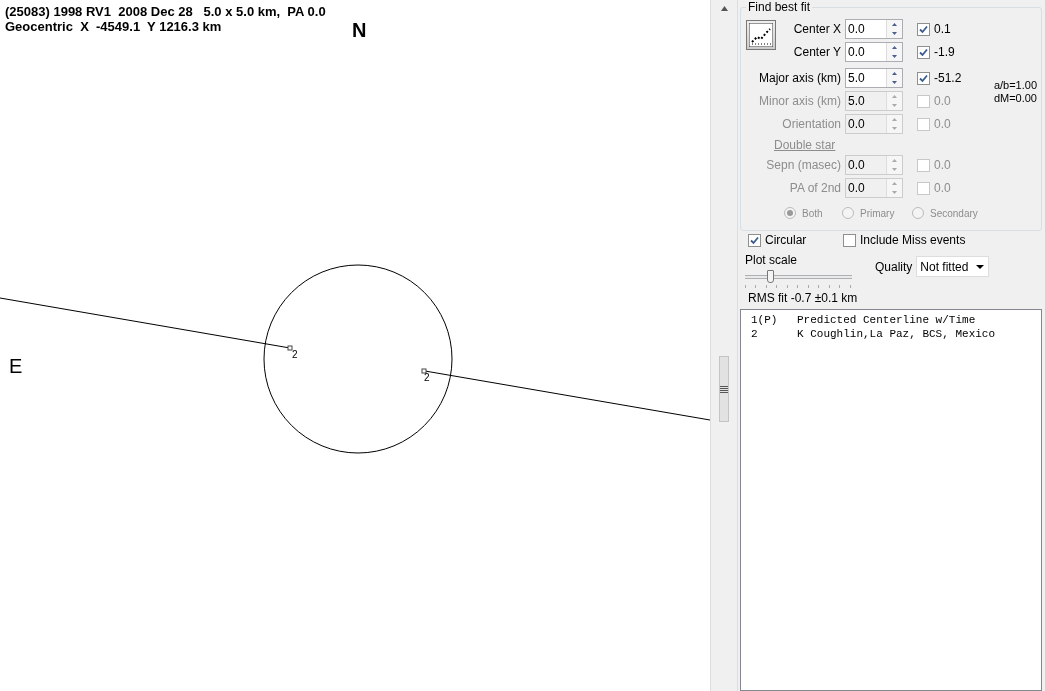 This screenshot has width=1045, height=691. Describe the element at coordinates (1015, 98) in the screenshot. I see `ratio-text: dM=0.00` at that location.